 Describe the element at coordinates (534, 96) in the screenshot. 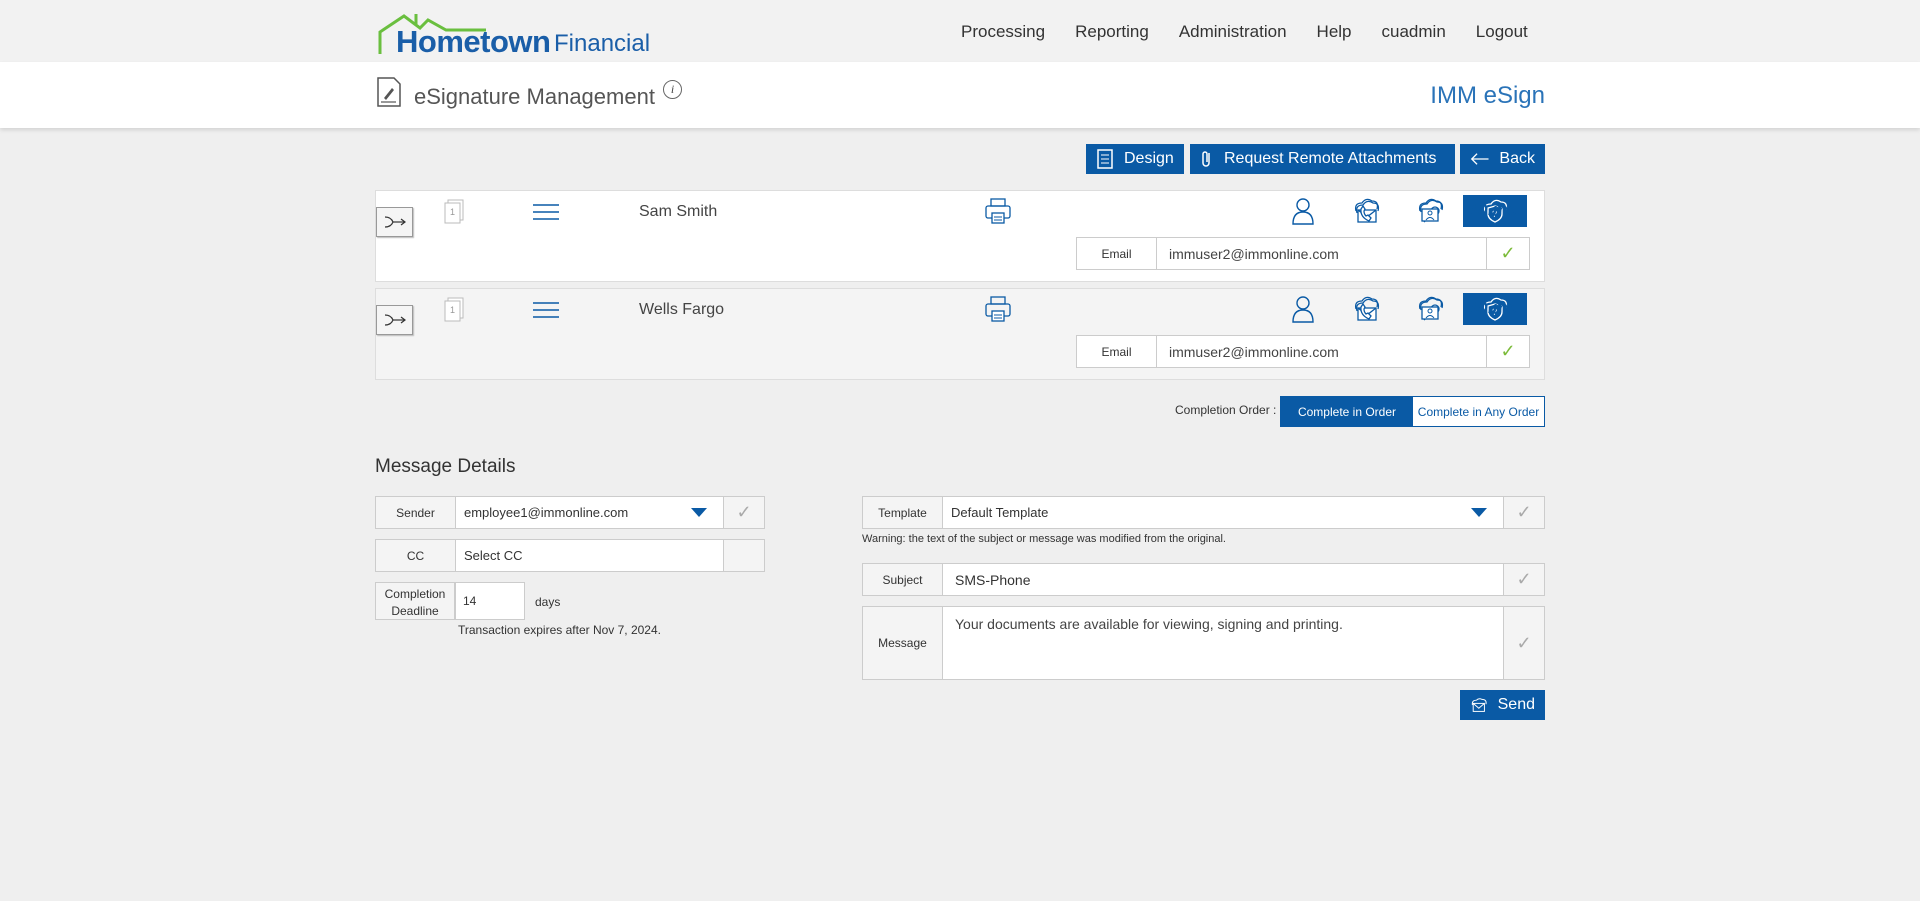

I see `page-title: eSignature Management` at that location.